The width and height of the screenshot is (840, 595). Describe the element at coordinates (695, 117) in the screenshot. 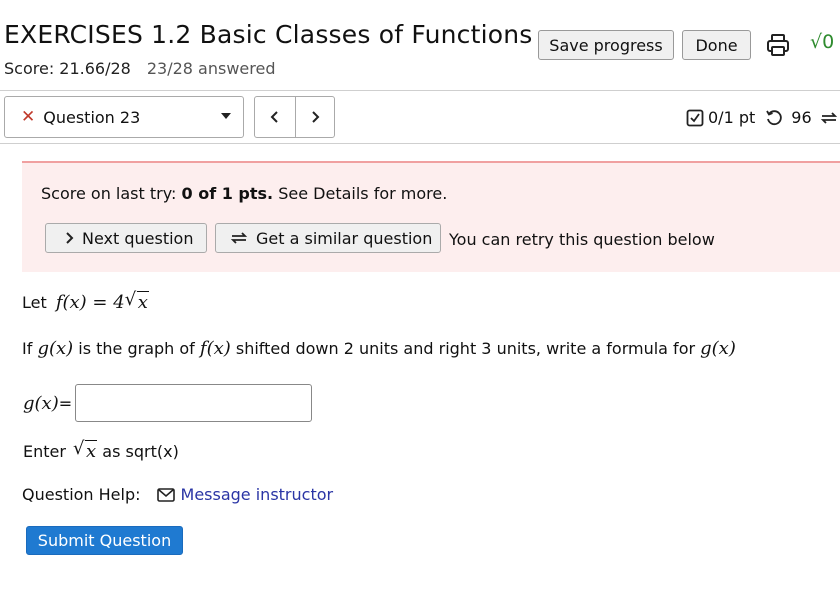

I see `checkbox-icon` at that location.